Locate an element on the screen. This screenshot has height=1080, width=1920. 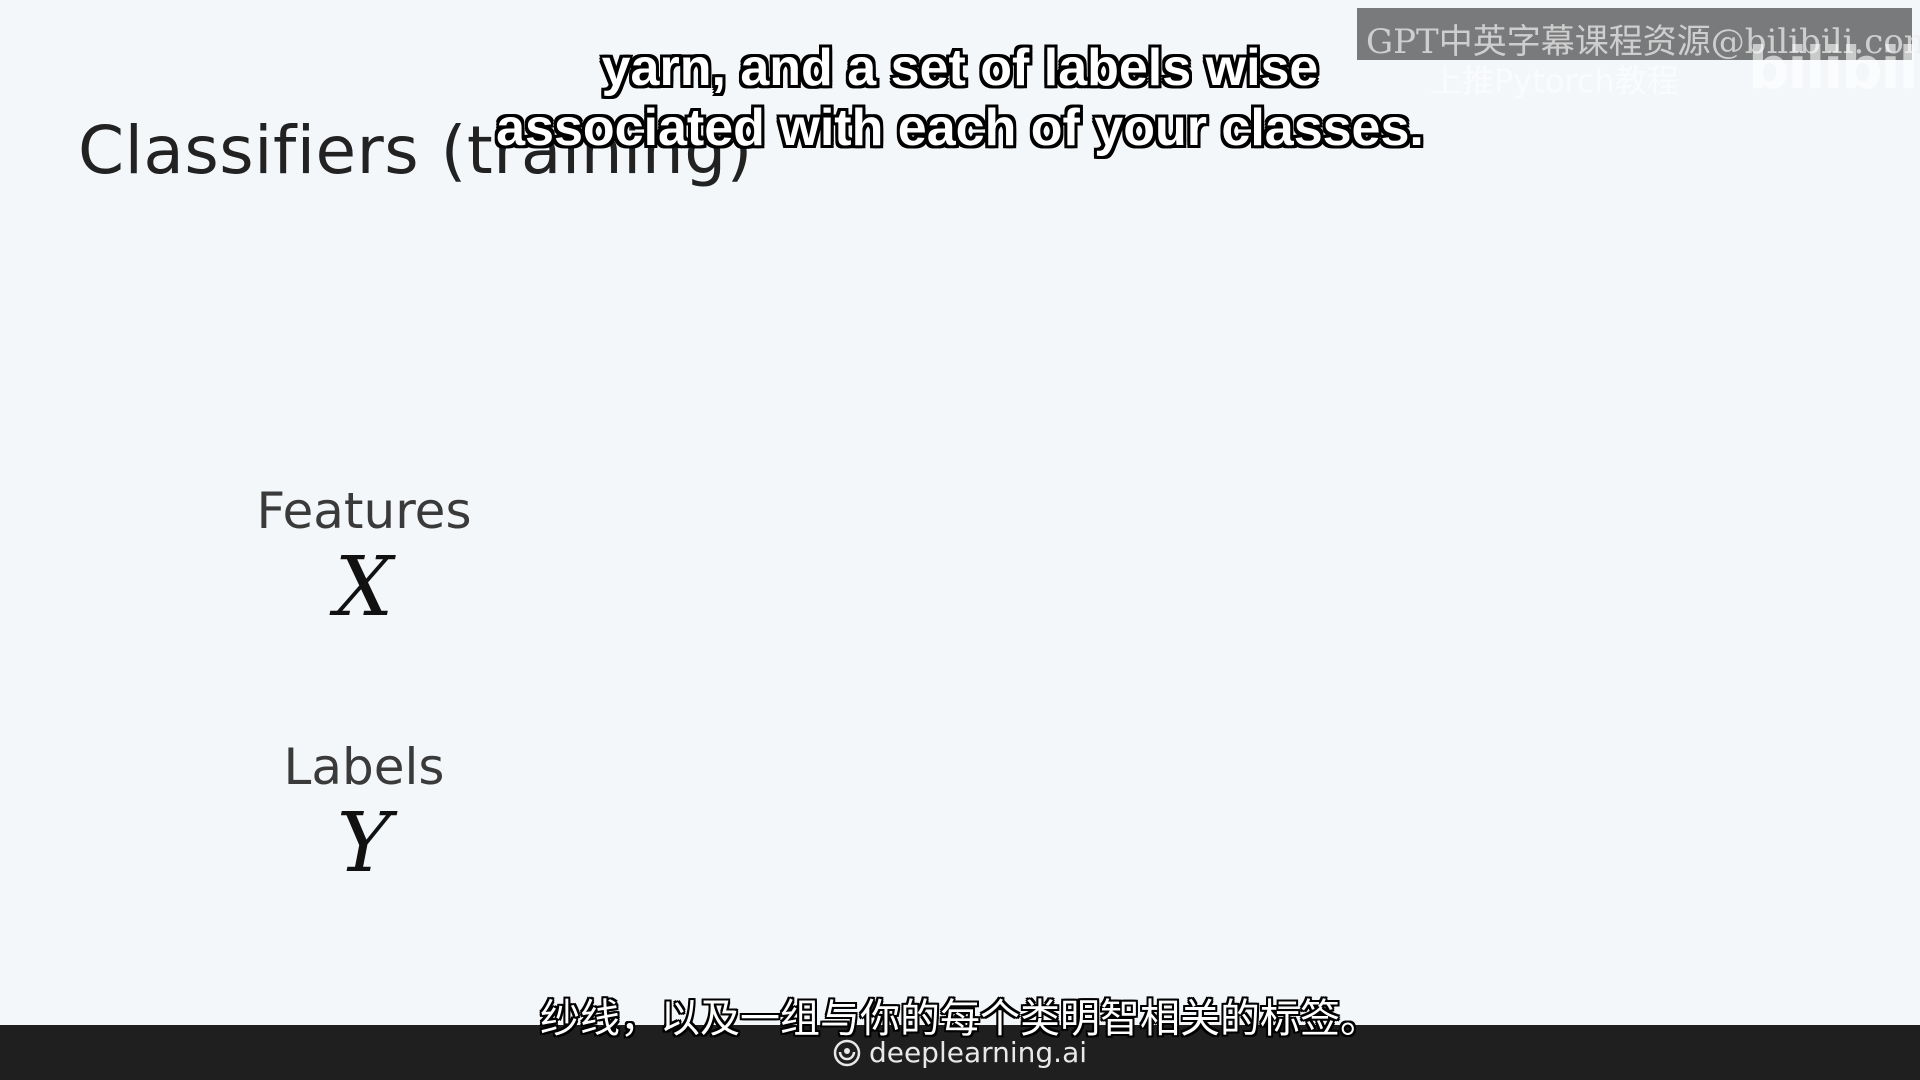
chinese-subtitle: 纱线，以及一组与你的每个类明智相关的标签。 is located at coordinates (960, 1019).